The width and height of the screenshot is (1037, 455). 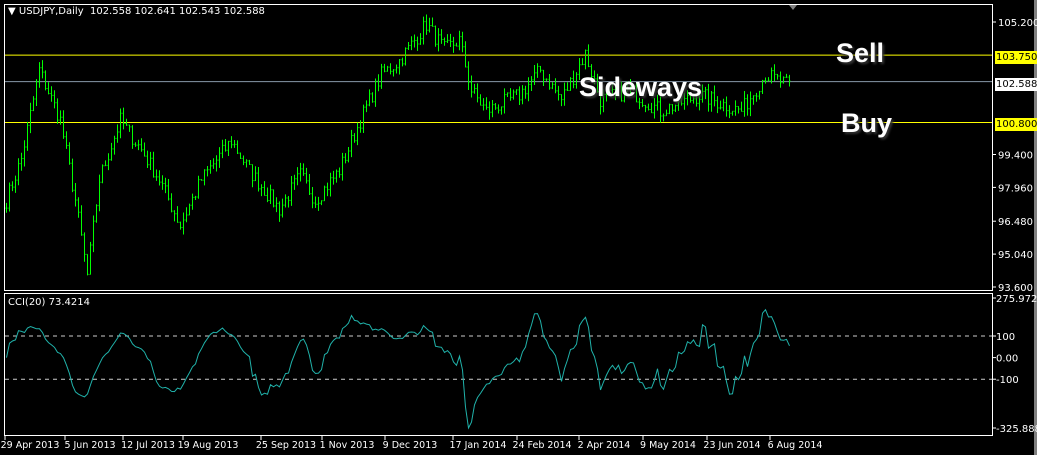 I want to click on sell-annotation: Sell, so click(x=860, y=53).